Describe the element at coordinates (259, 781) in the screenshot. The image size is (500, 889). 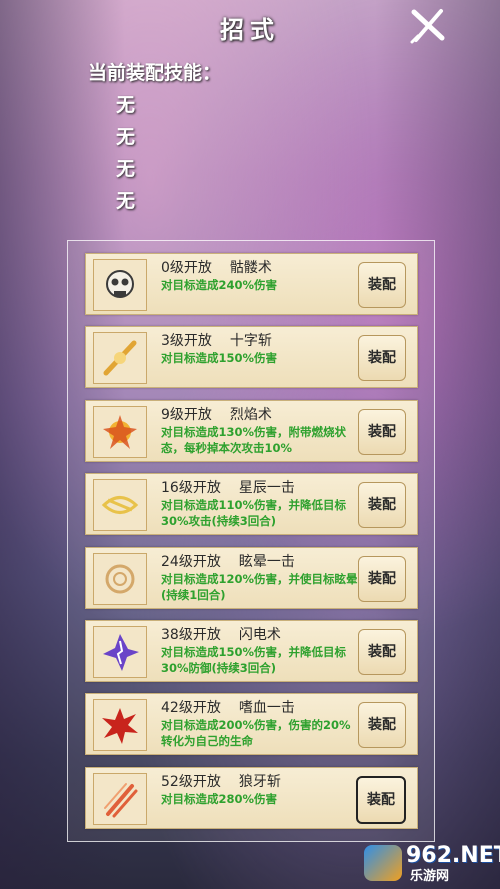
I see `skill-name: 狼牙斩` at that location.